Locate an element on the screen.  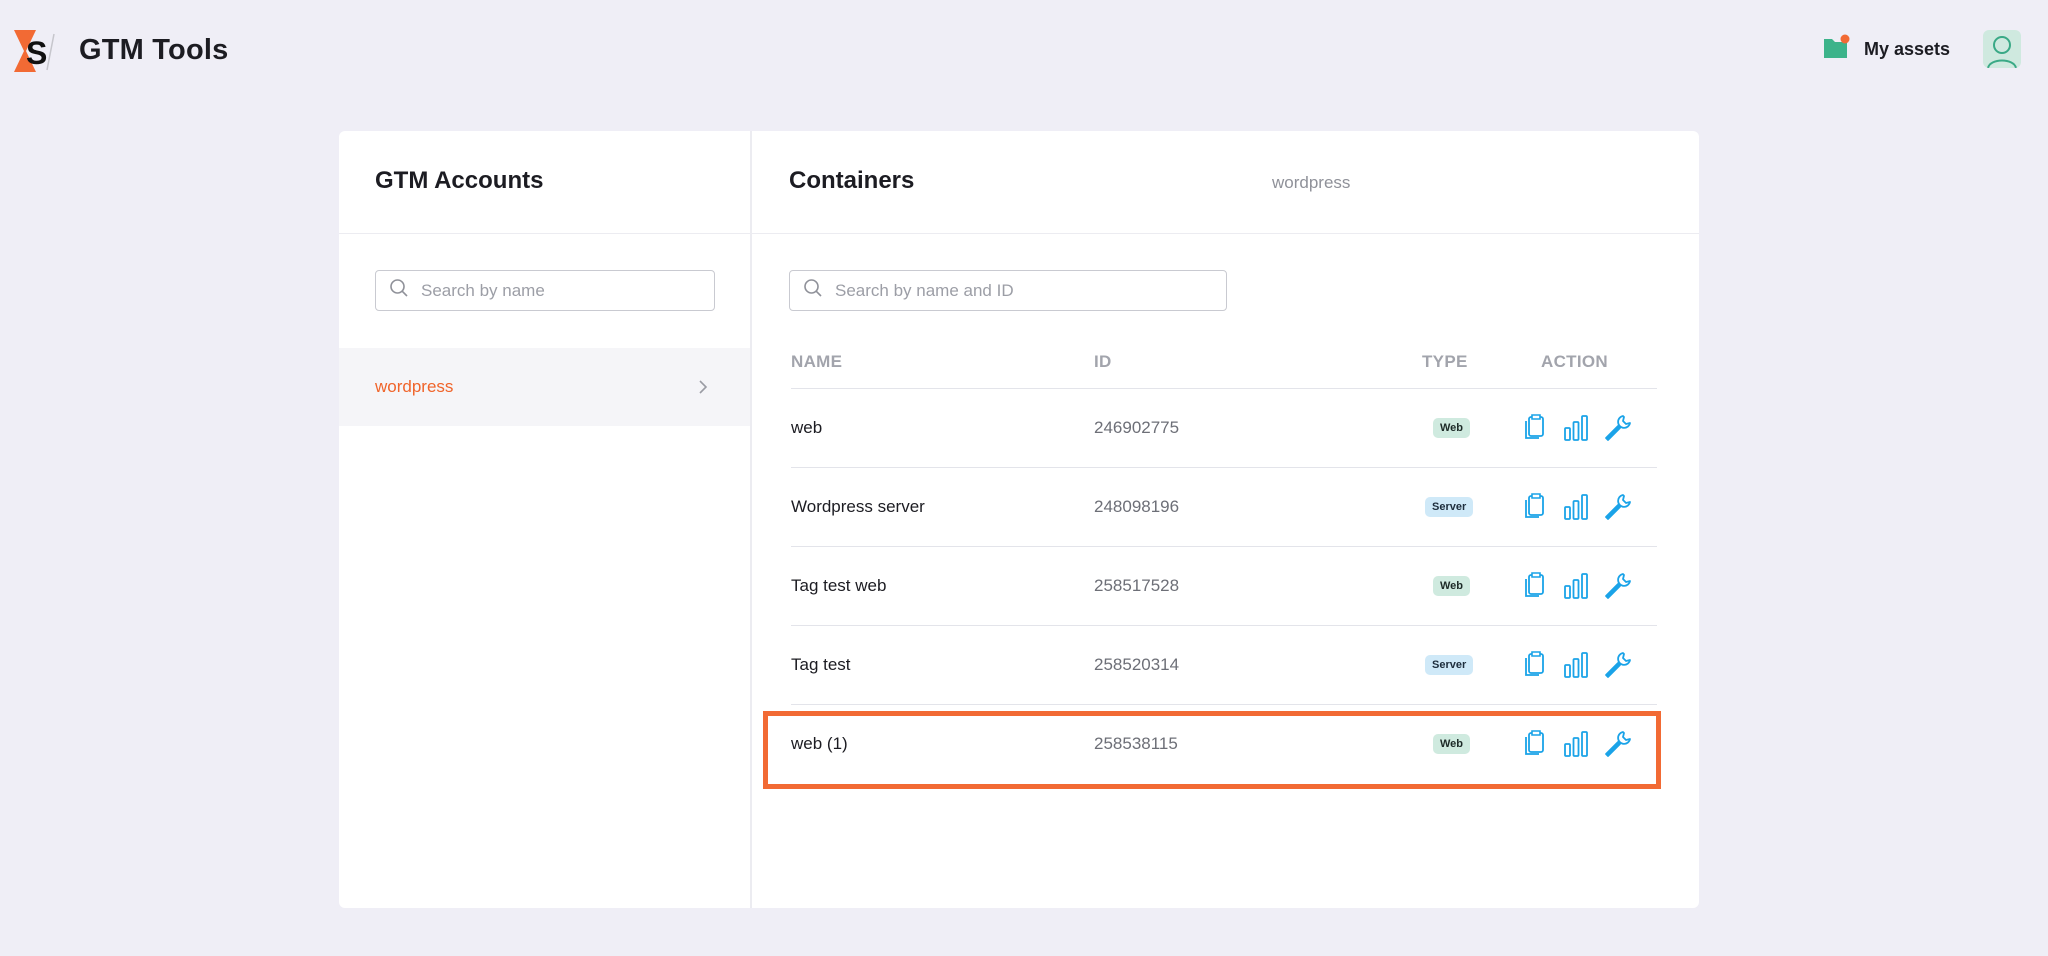
container-name: Wordpress server is located at coordinates (858, 506).